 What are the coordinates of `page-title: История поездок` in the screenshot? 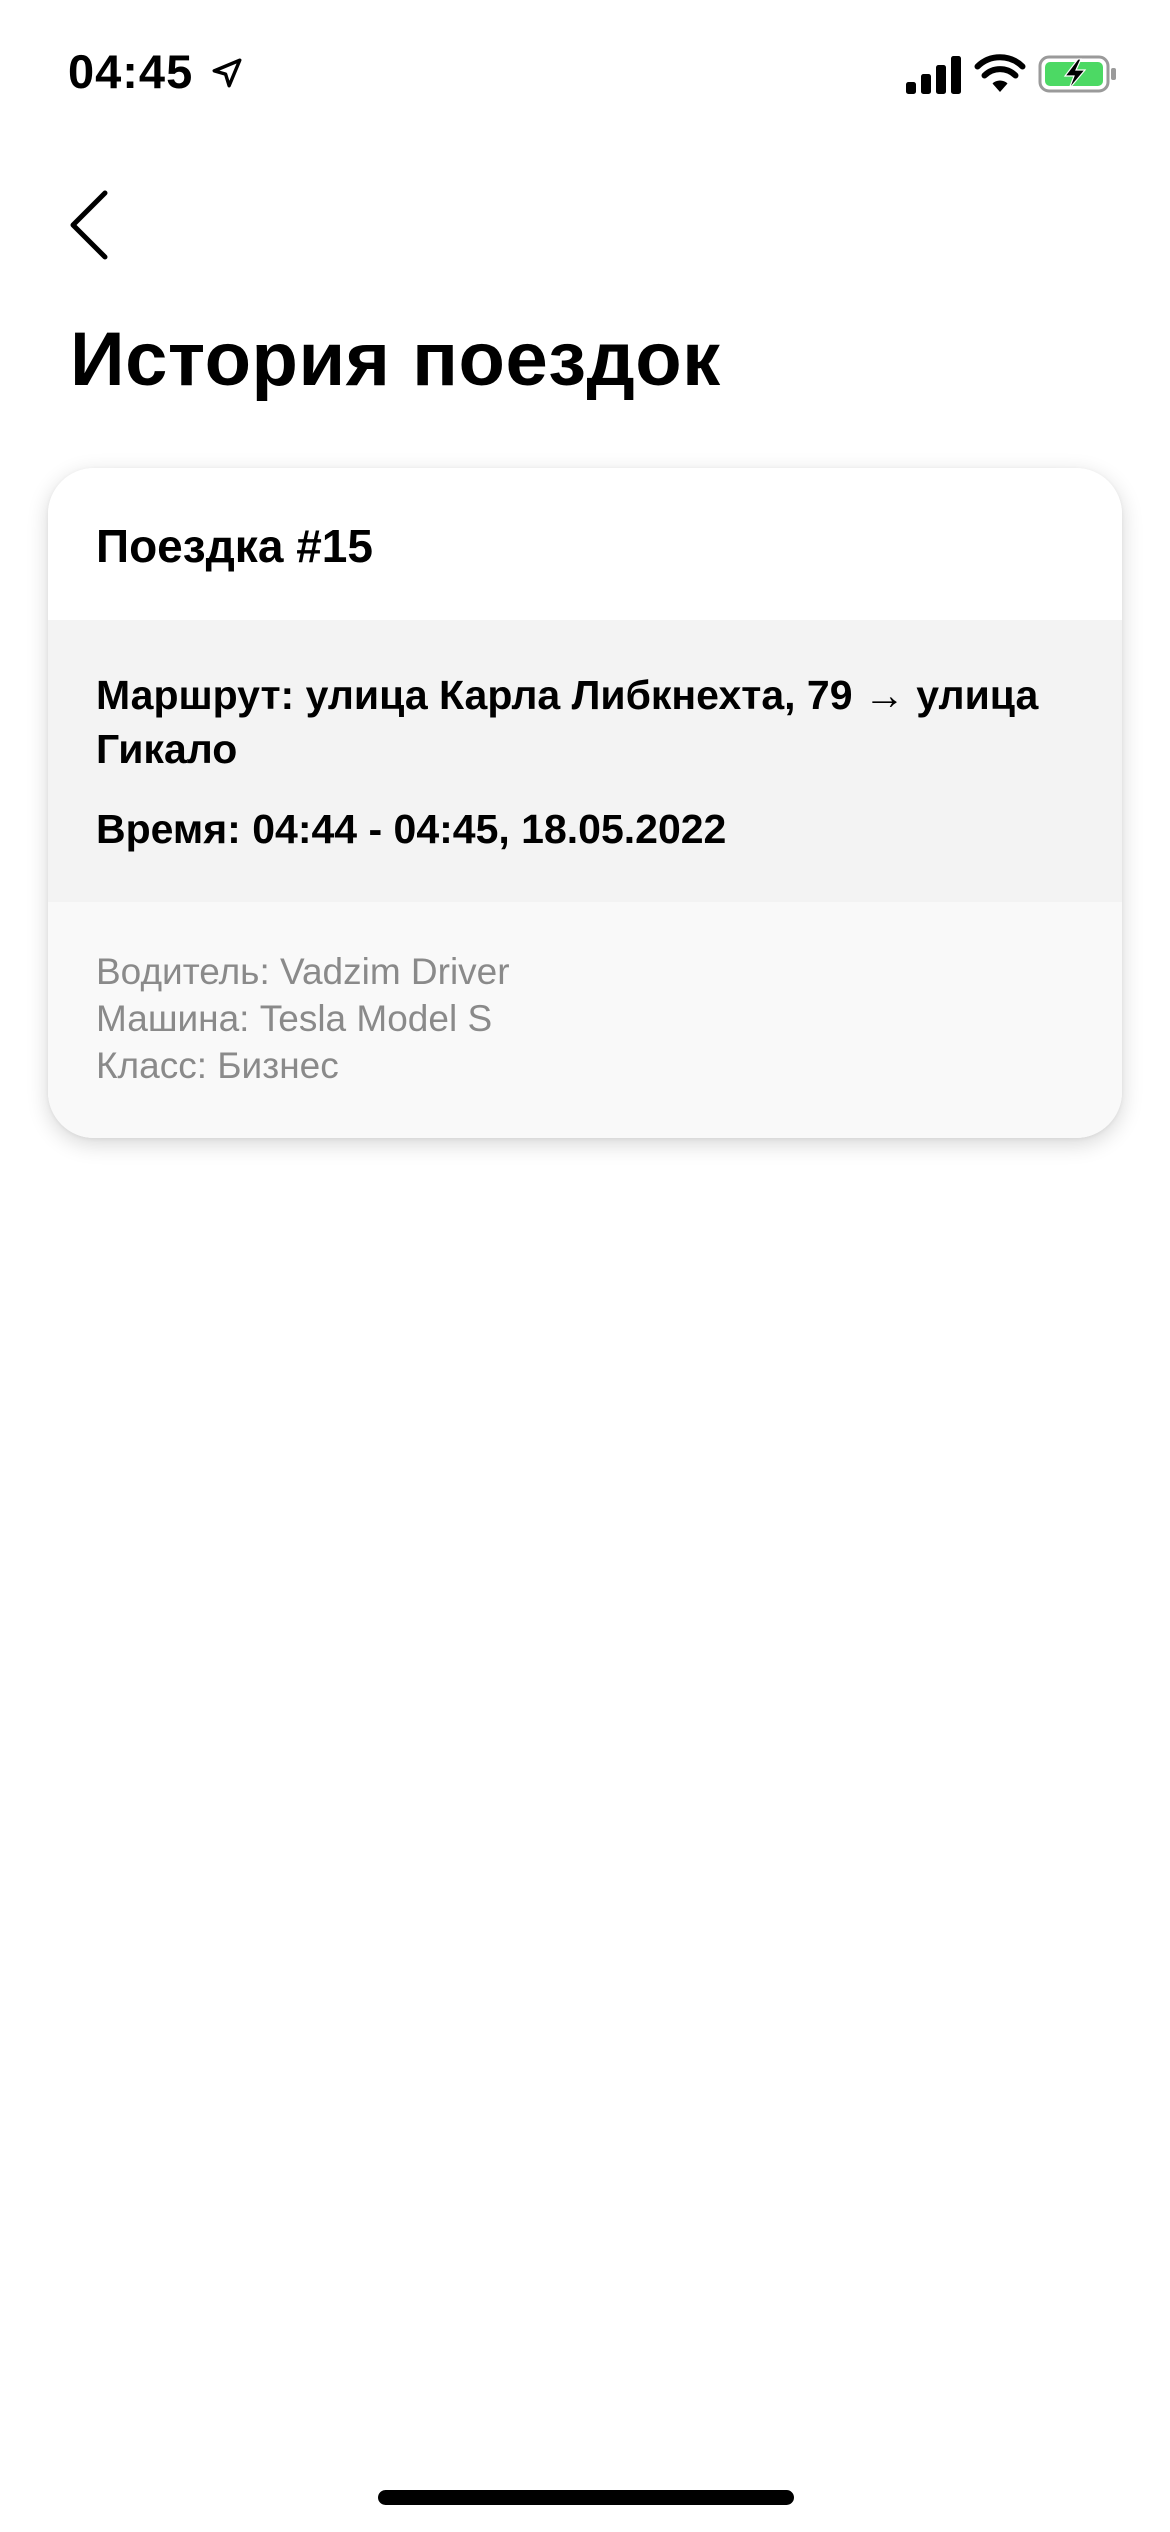 It's located at (395, 359).